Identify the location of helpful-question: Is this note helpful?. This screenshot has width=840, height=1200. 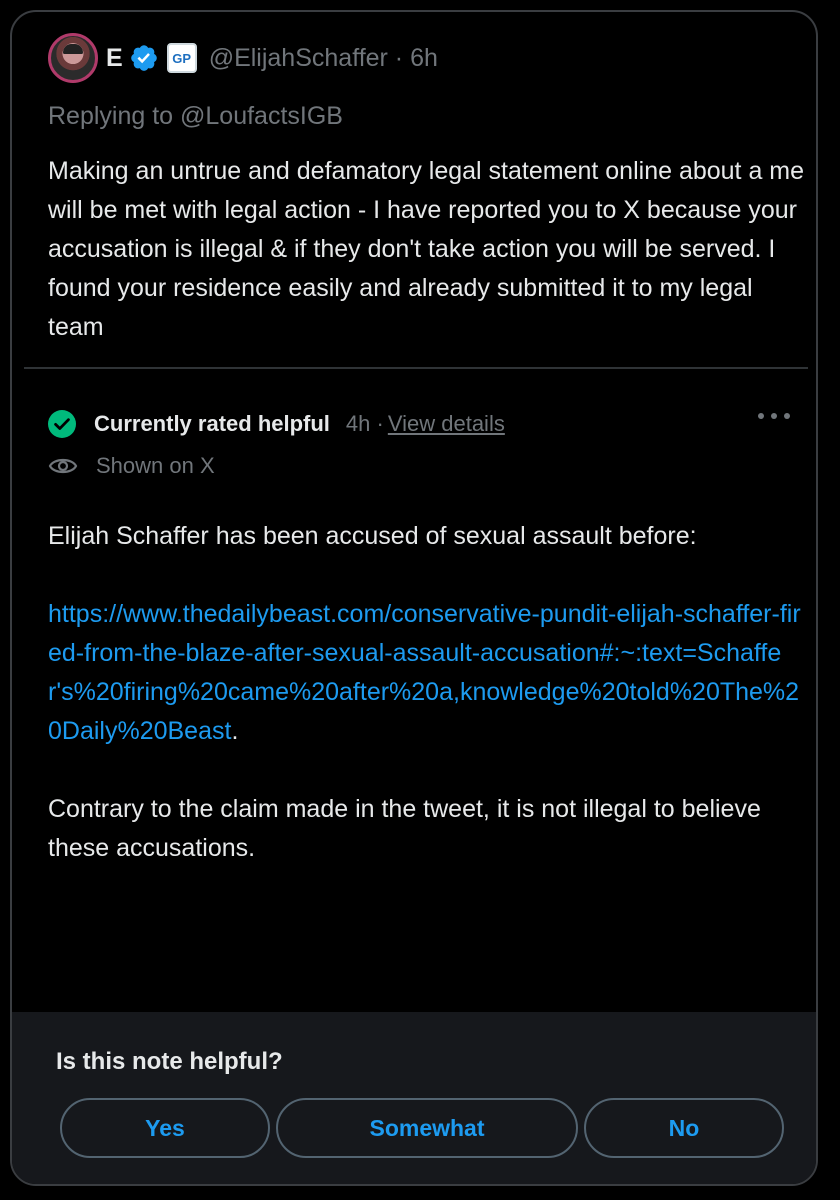
(169, 1061).